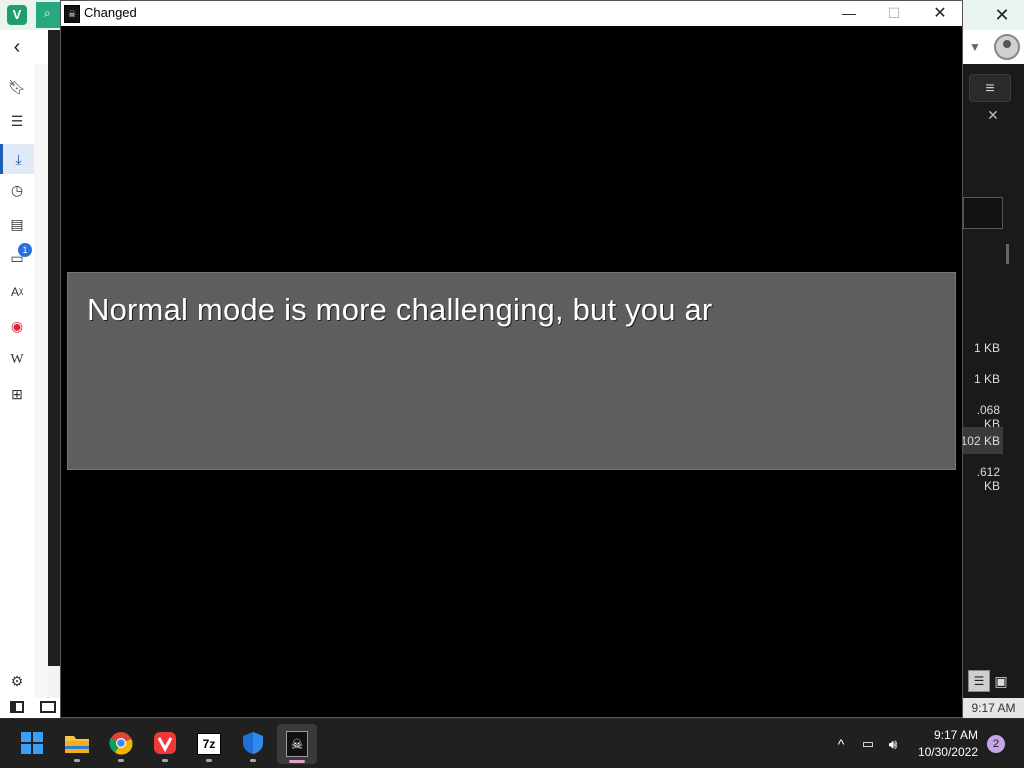  I want to click on close-icon: ✕, so click(993, 115).